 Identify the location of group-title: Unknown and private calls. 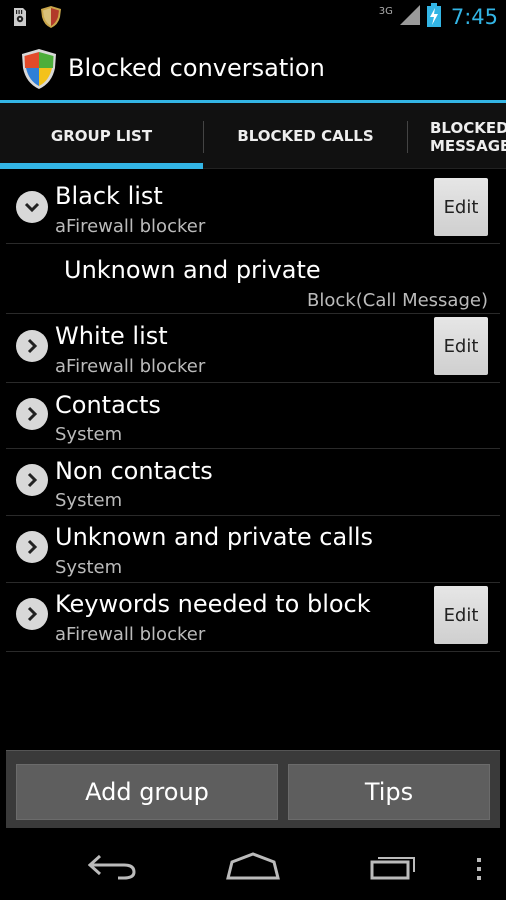
(214, 537).